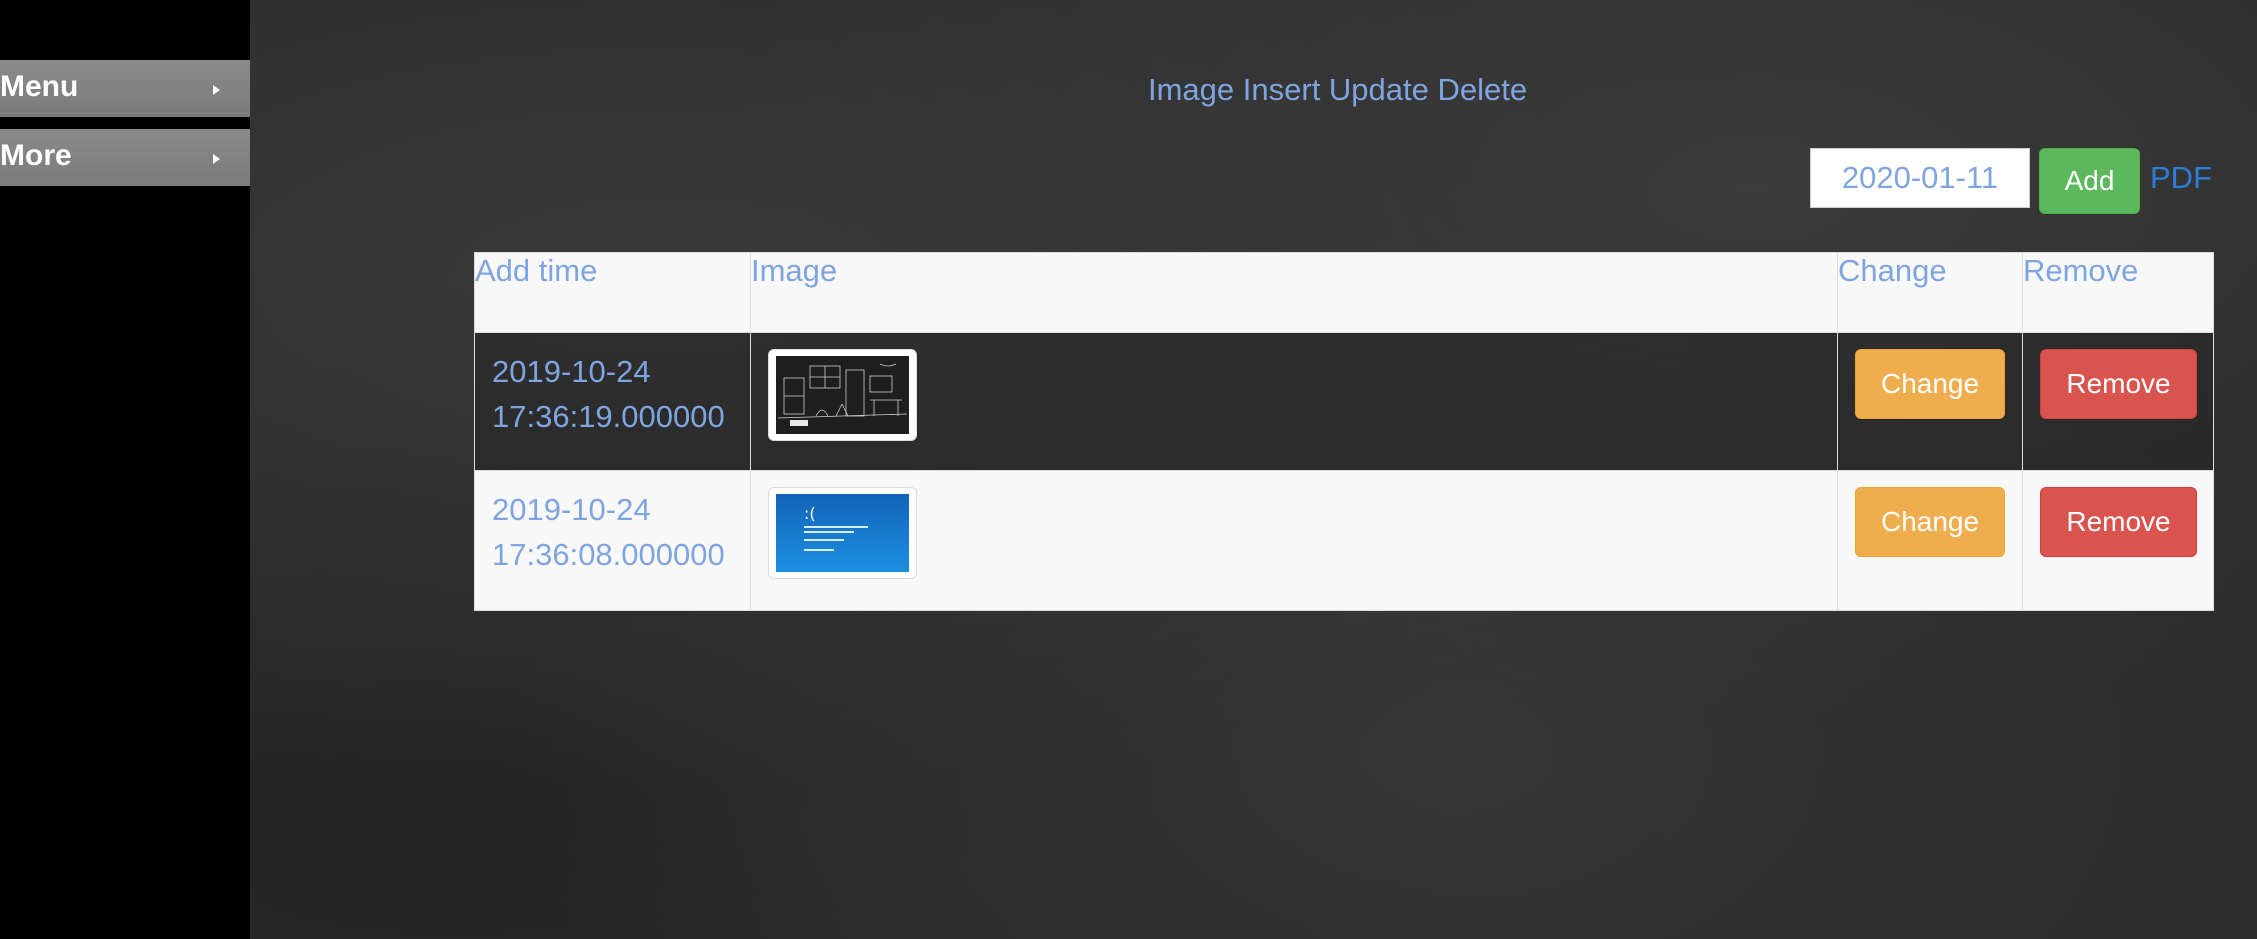 This screenshot has height=939, width=2257. I want to click on sidebar-item-menu: Menu, so click(125, 88).